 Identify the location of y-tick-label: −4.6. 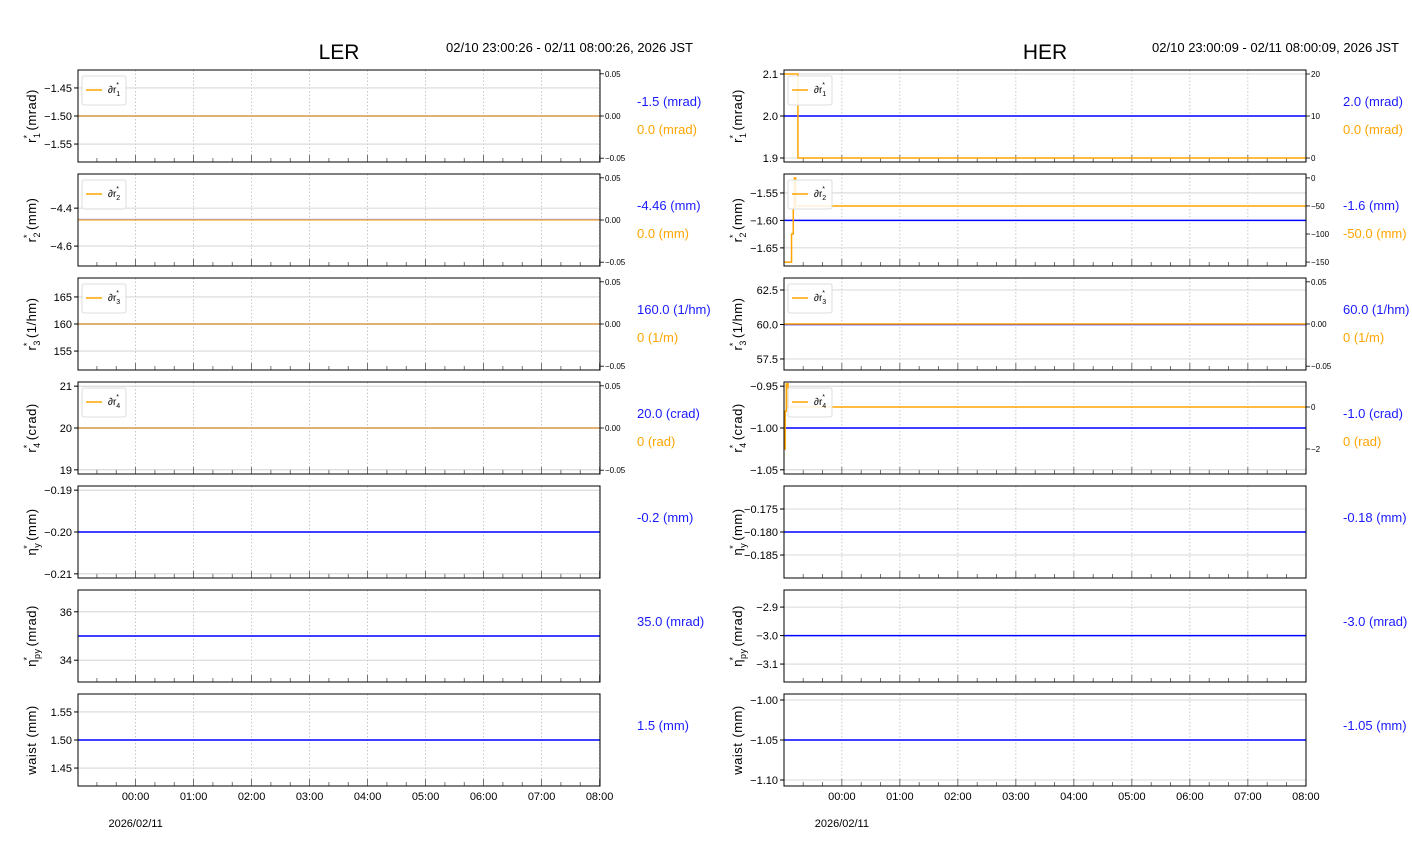
(61, 247).